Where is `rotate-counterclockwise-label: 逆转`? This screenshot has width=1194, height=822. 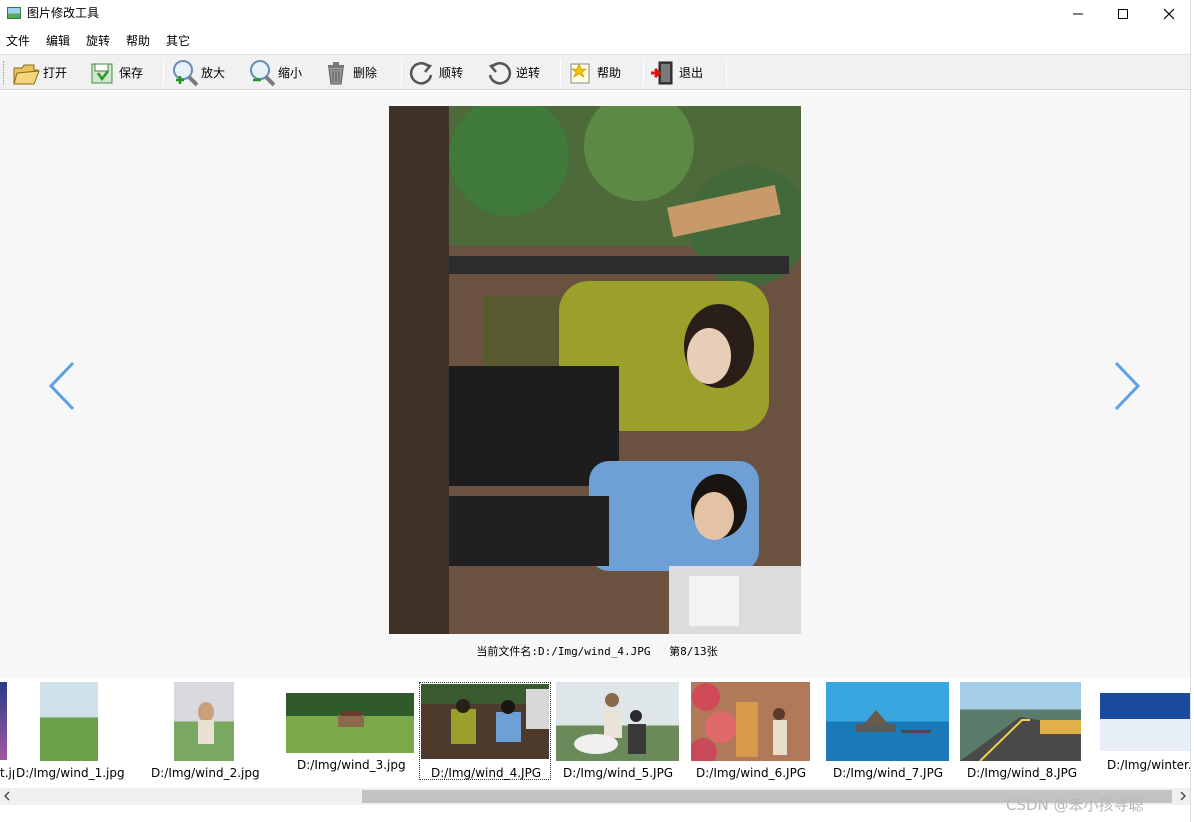
rotate-counterclockwise-label: 逆转 is located at coordinates (528, 73).